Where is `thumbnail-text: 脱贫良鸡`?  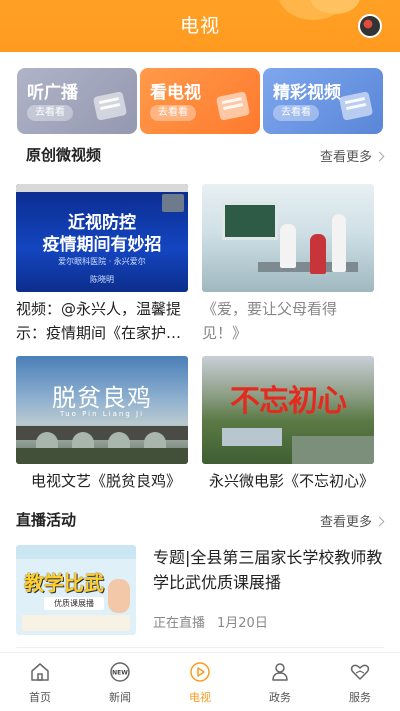 thumbnail-text: 脱贫良鸡 is located at coordinates (102, 398).